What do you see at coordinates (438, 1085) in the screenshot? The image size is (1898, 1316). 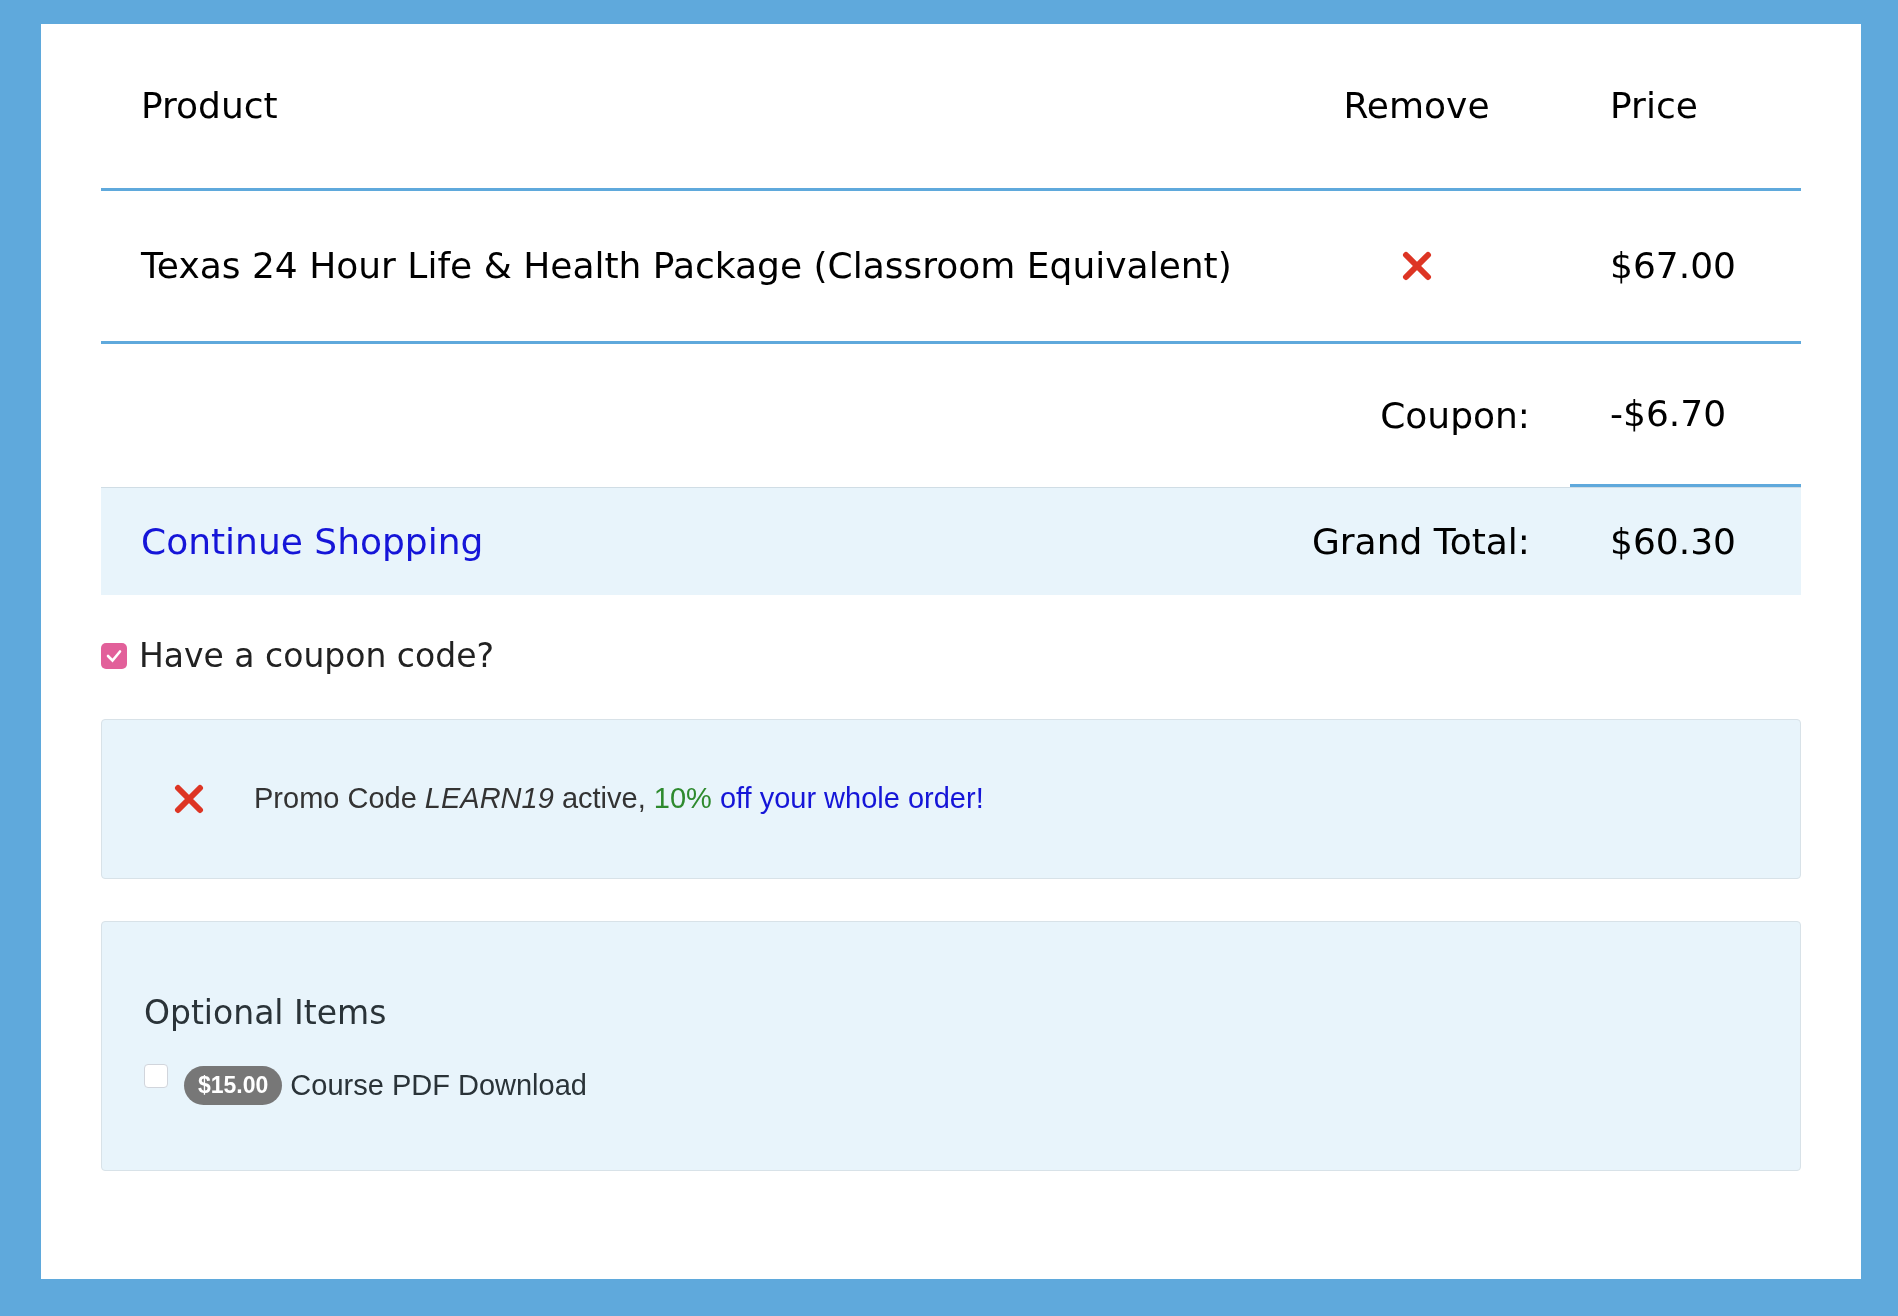 I see `item-label: Course PDF Download` at bounding box center [438, 1085].